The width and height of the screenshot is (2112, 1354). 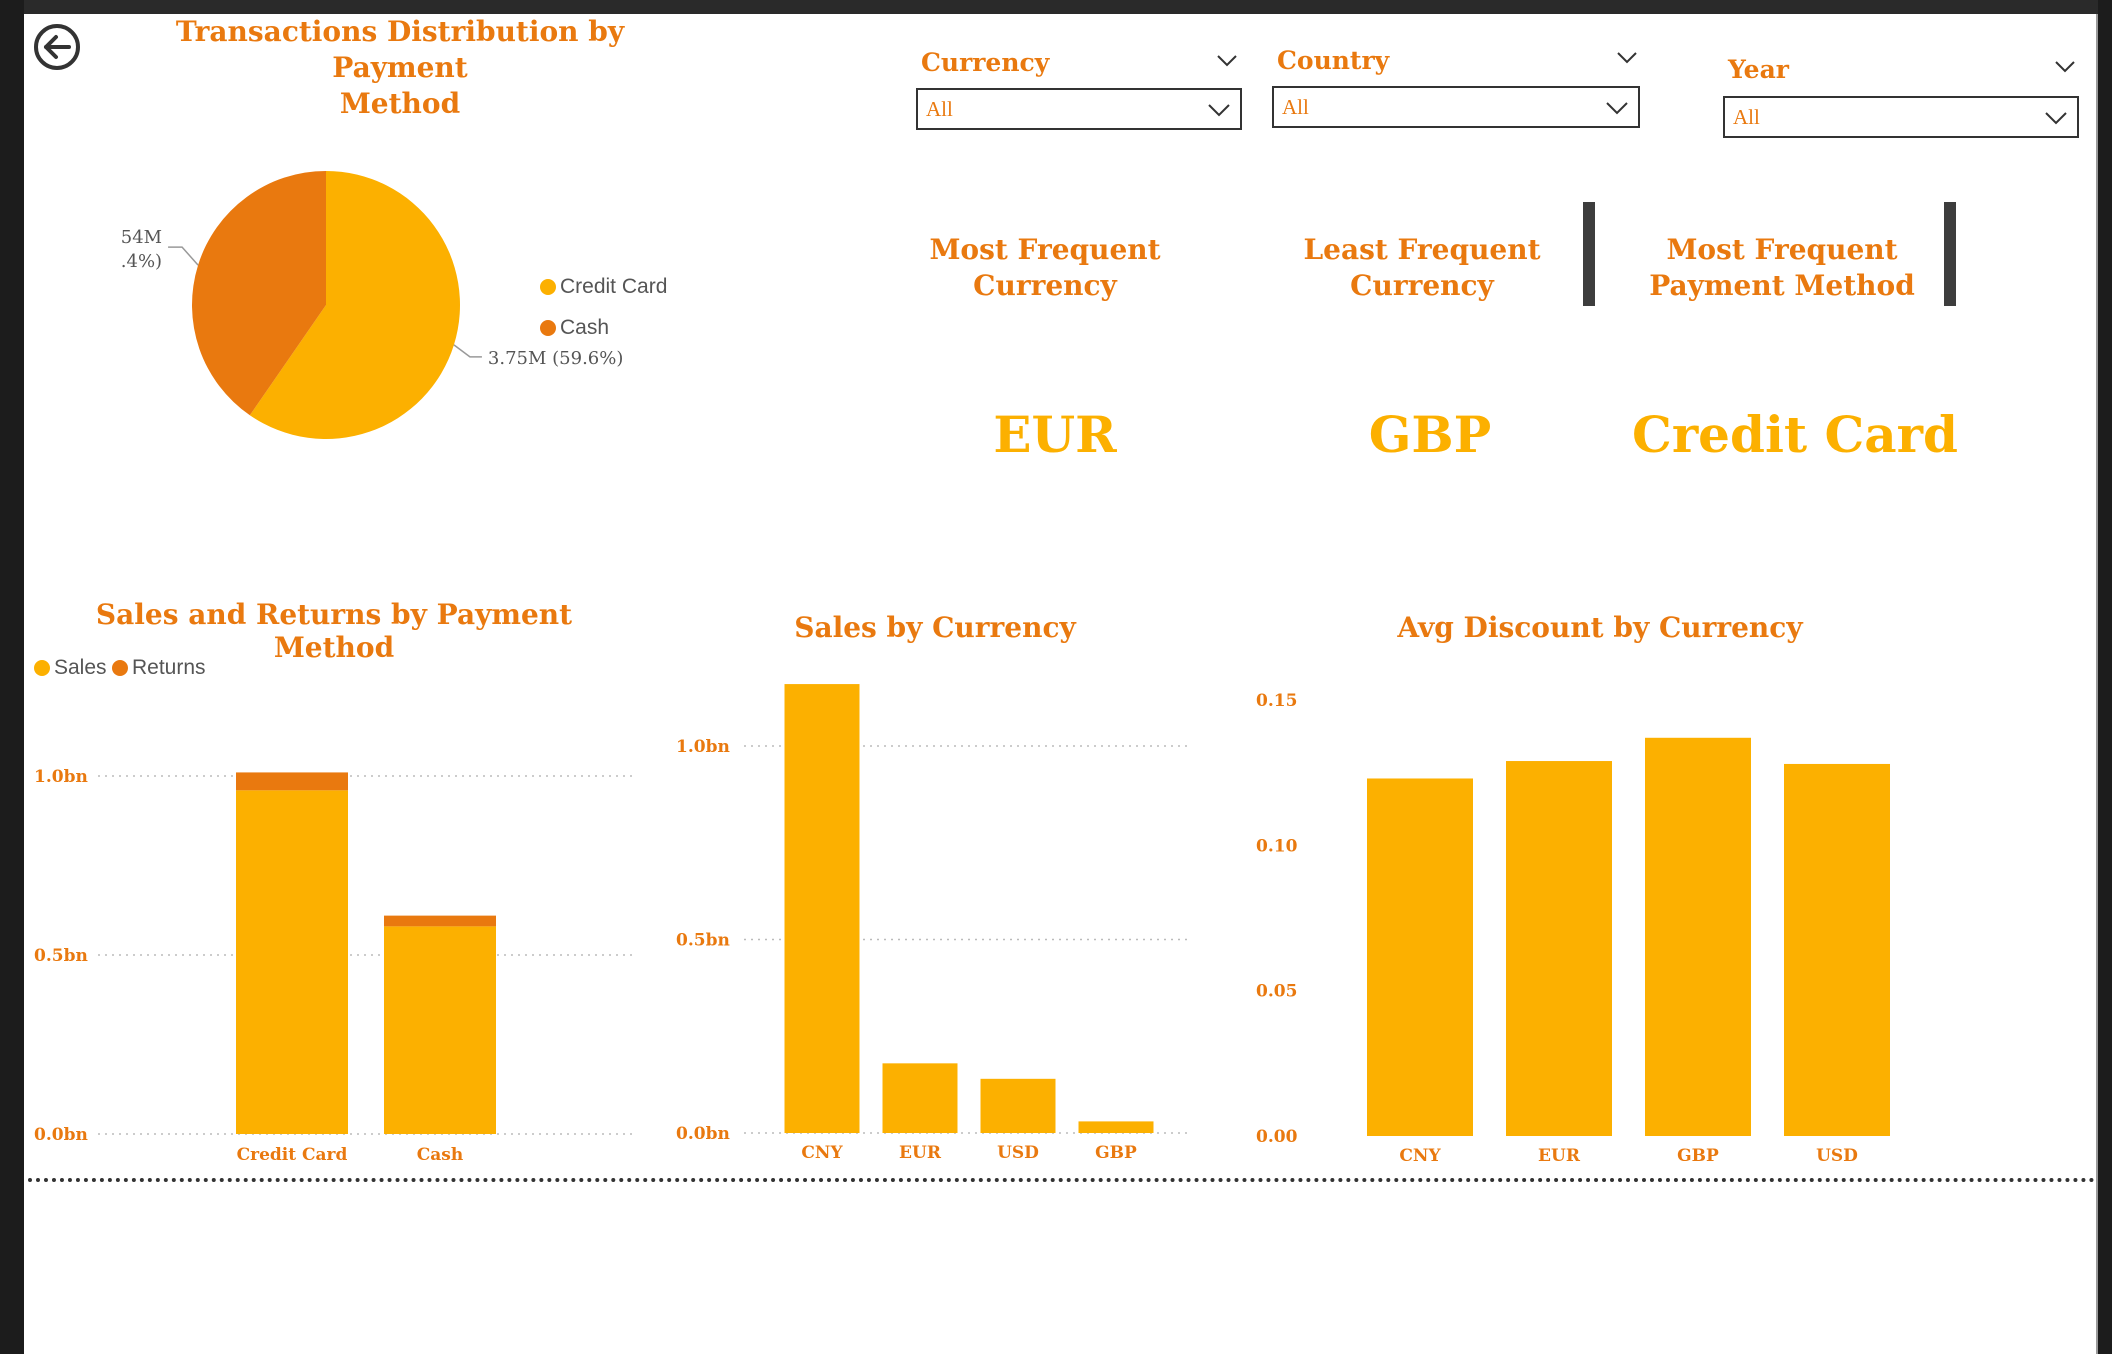 What do you see at coordinates (2065, 67) in the screenshot?
I see `year-slicer-collapse-icon` at bounding box center [2065, 67].